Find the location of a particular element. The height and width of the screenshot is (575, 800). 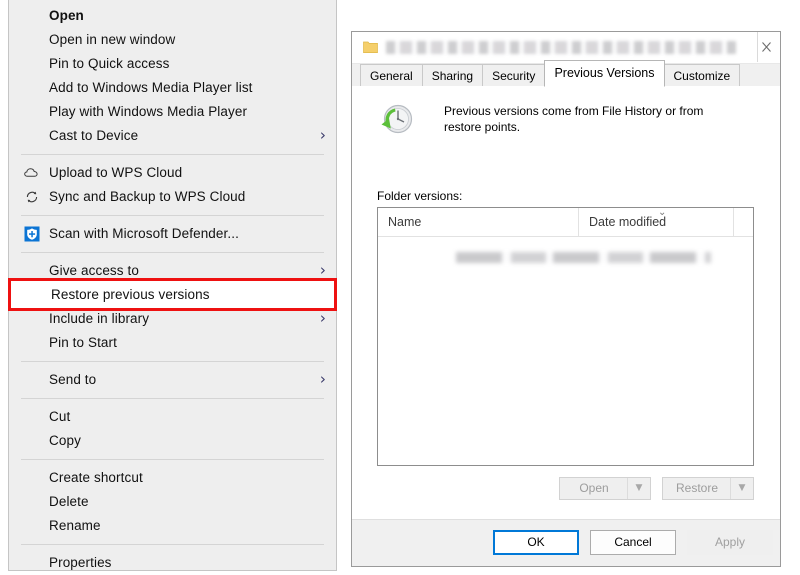

menu-item-properties: Properties is located at coordinates (172, 563).